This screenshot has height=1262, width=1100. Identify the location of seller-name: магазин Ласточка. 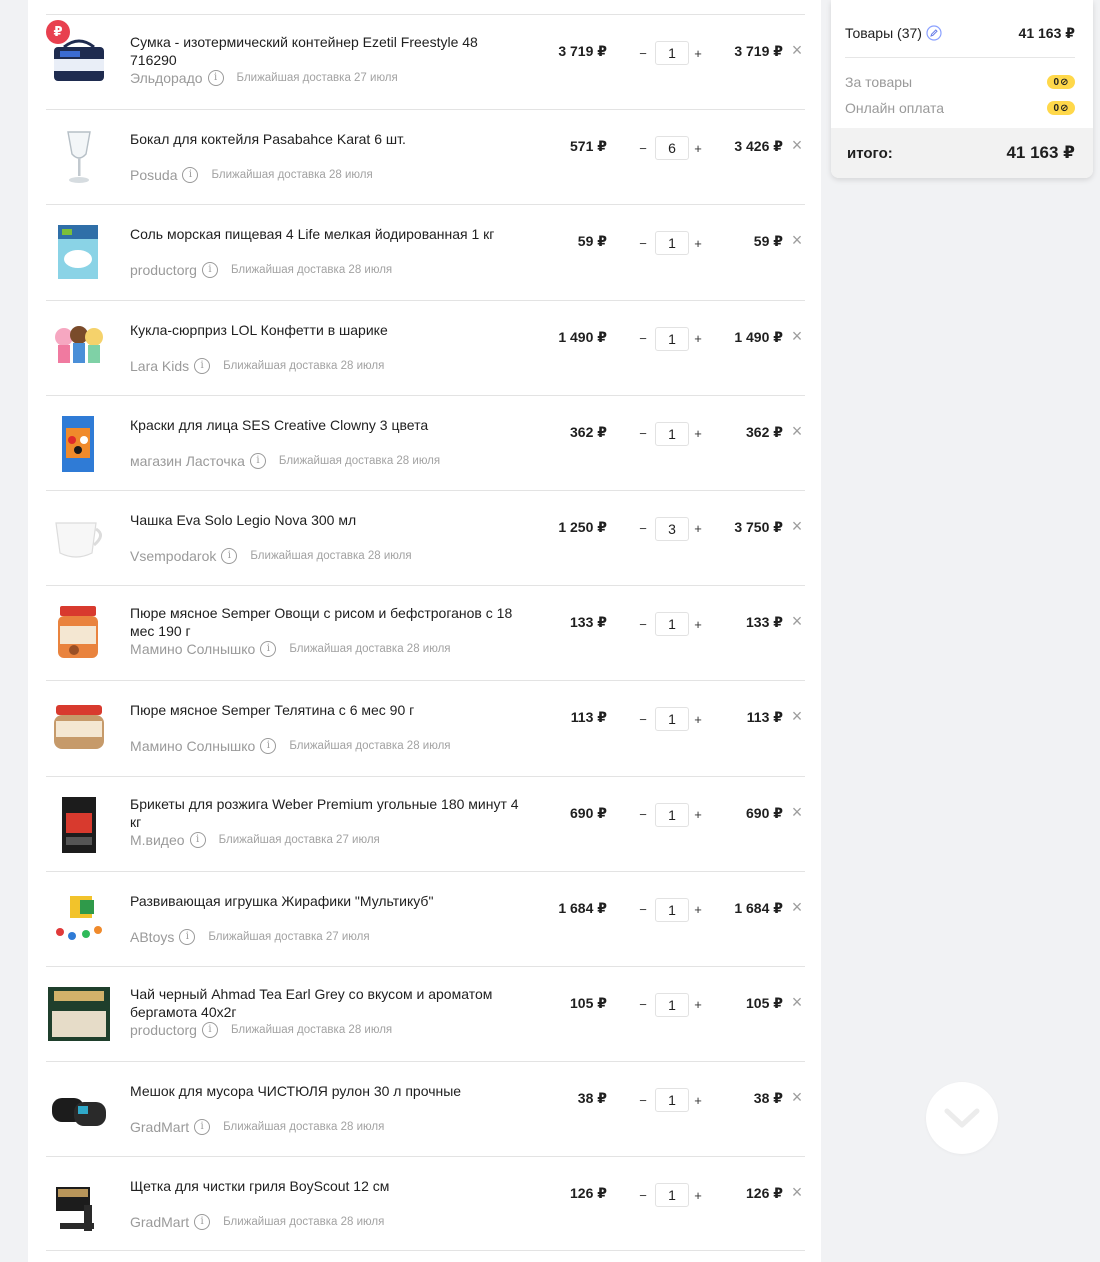
(187, 461).